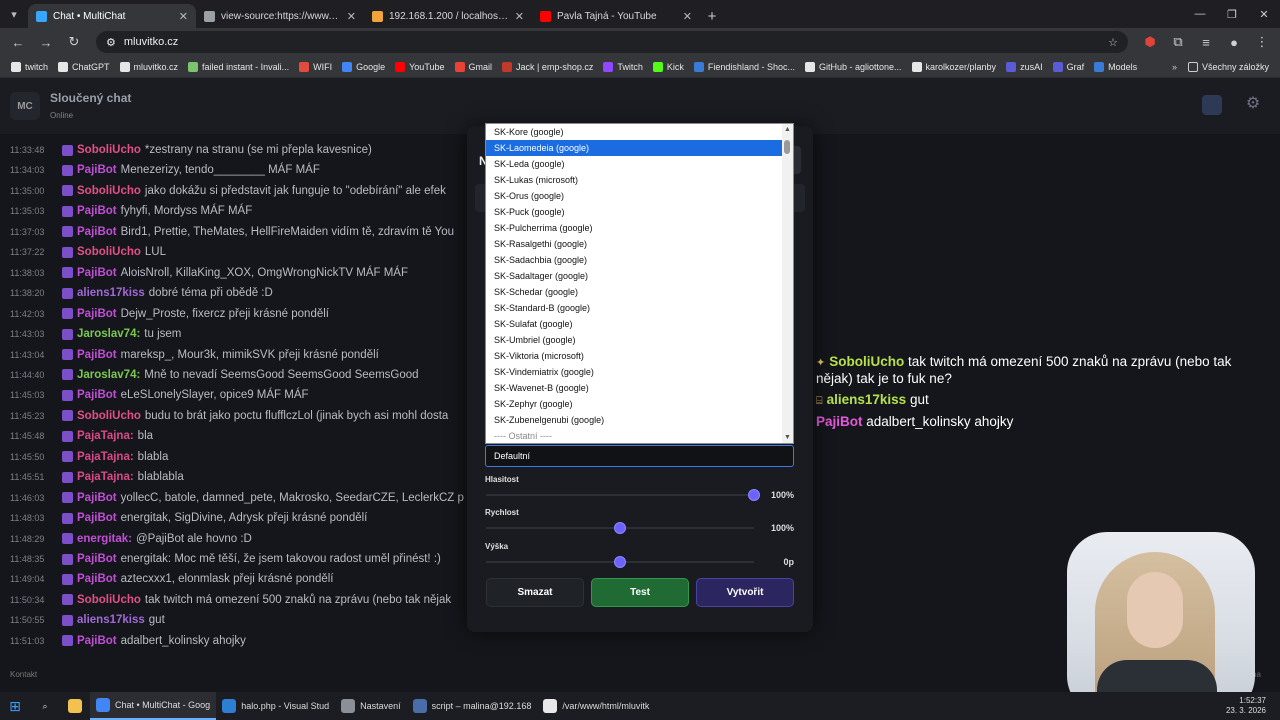  What do you see at coordinates (634, 180) in the screenshot?
I see `voice-option: SK-Lukas (microsoft)` at bounding box center [634, 180].